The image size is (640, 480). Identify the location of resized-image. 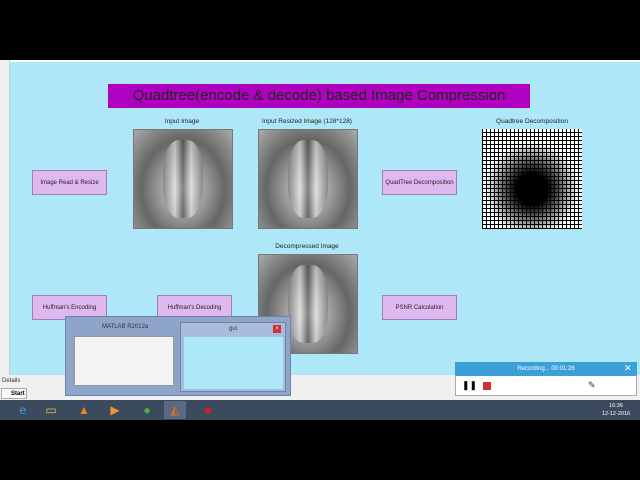
(308, 179).